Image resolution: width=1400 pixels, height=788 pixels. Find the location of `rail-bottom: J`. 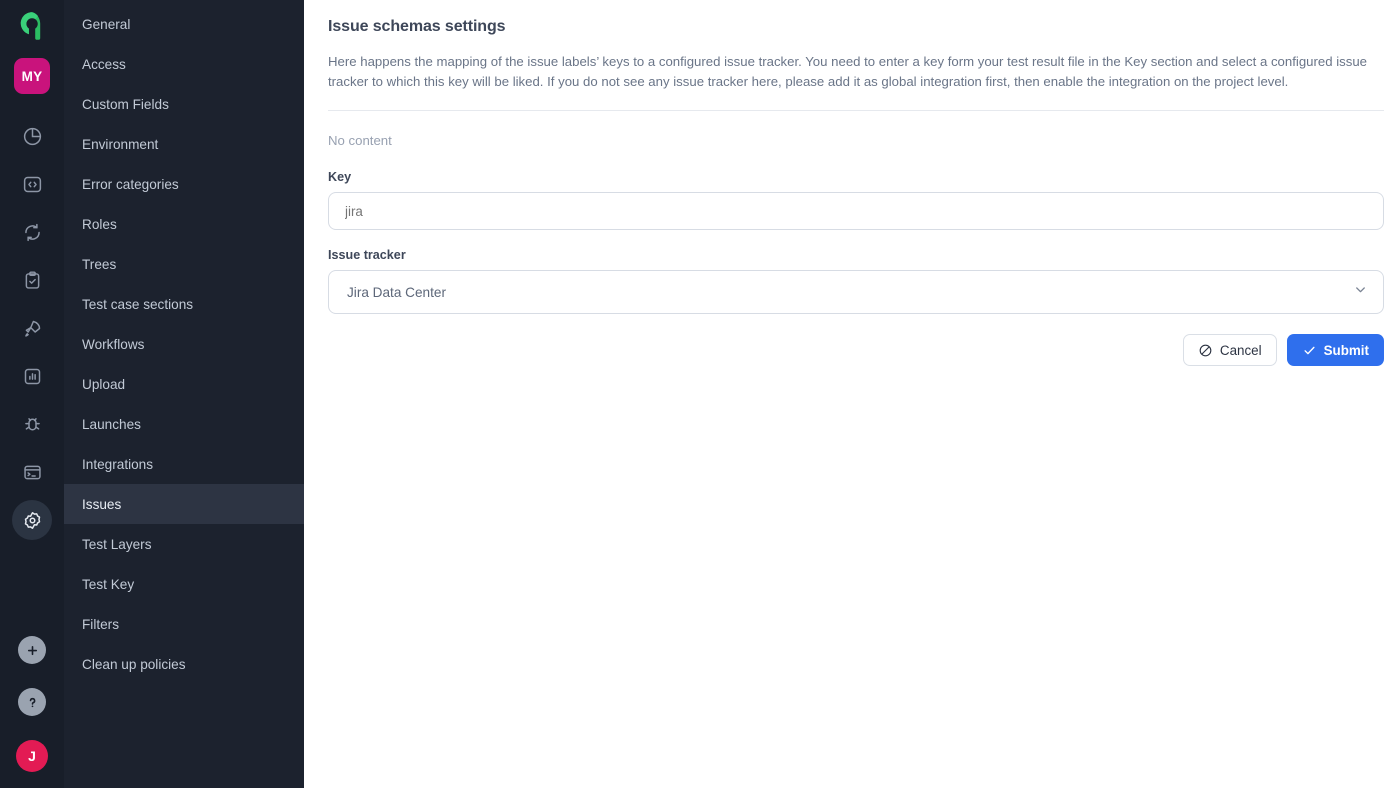

rail-bottom: J is located at coordinates (32, 704).